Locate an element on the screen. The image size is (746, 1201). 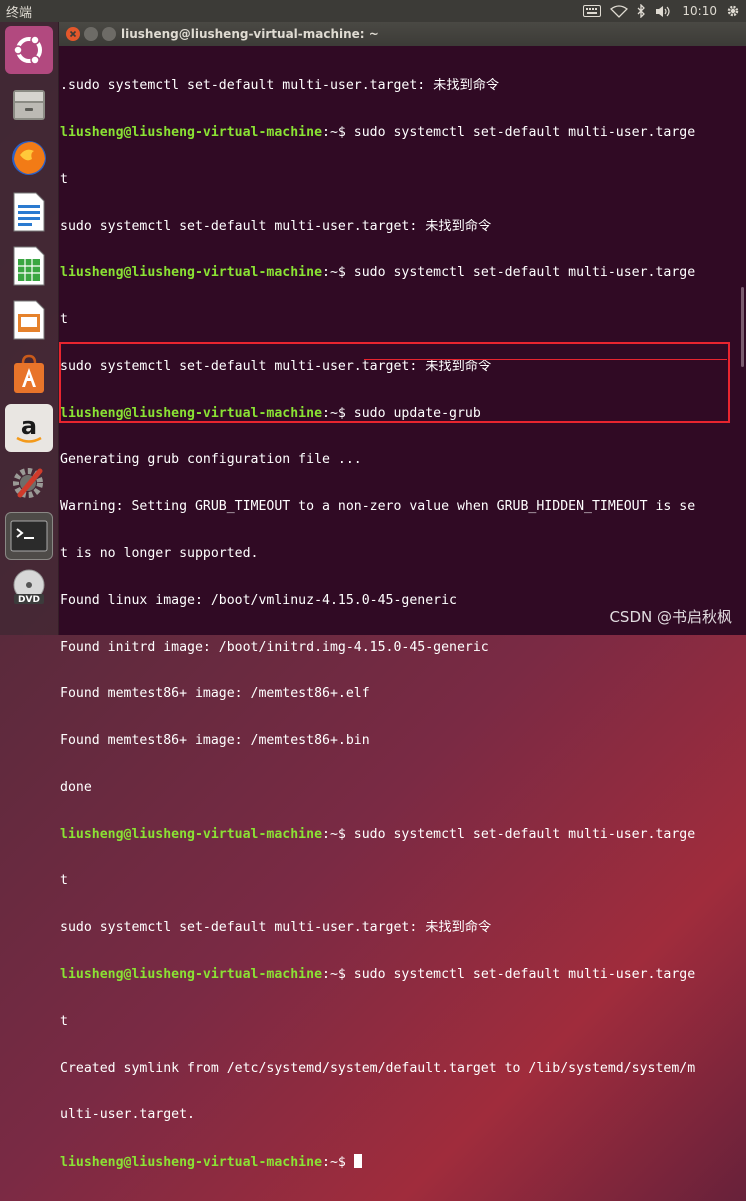
annotation-highlight-box is located at coordinates (394, 382).